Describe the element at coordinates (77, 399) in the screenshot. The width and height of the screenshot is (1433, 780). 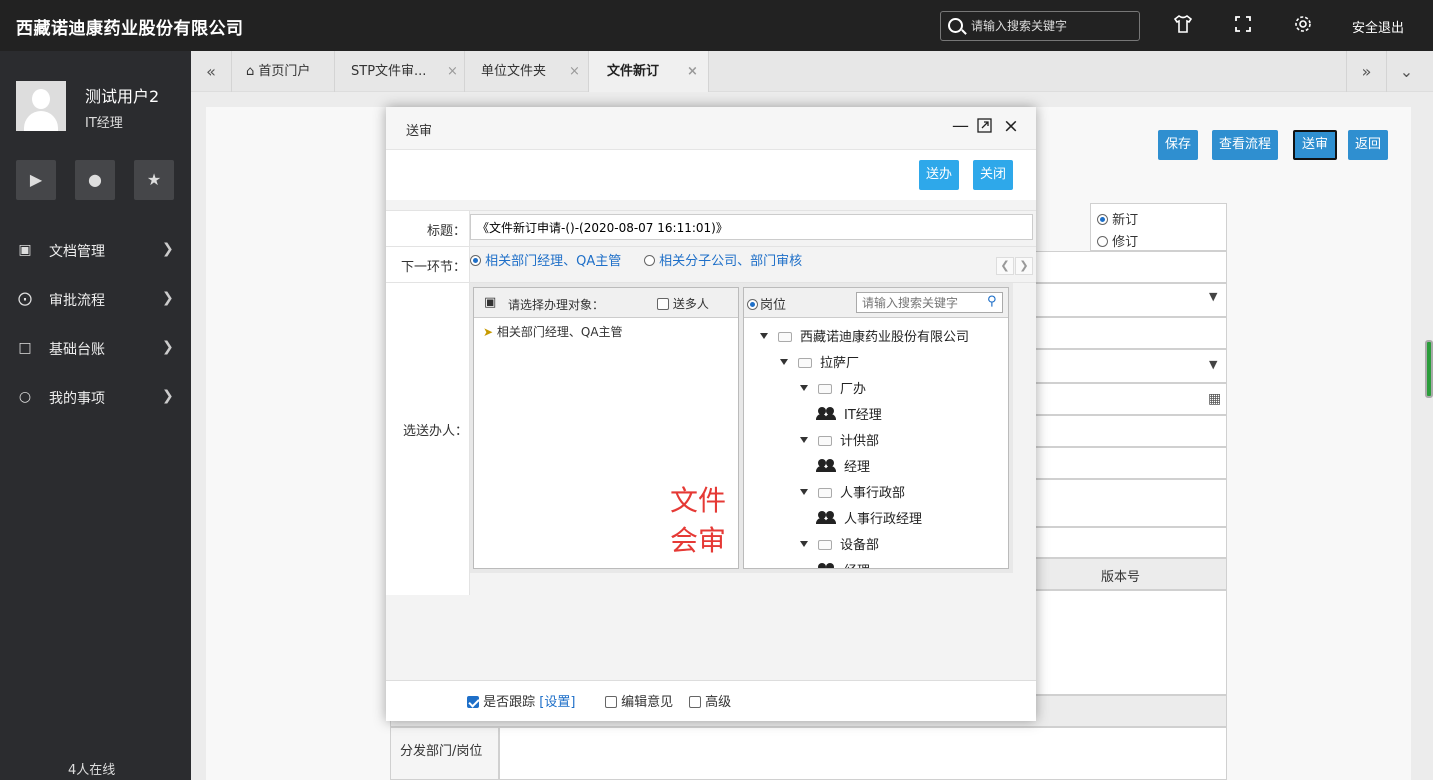
I see `sidebar-item-label: 我的事项` at that location.